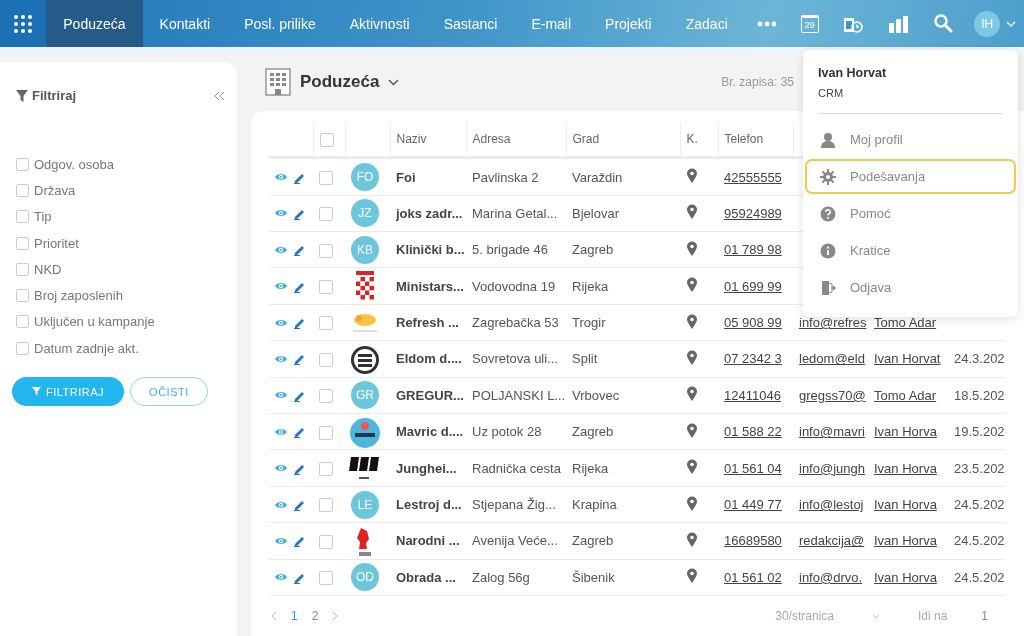 Image resolution: width=1024 pixels, height=636 pixels. What do you see at coordinates (831, 504) in the screenshot?
I see `email-link: info@lestoj` at bounding box center [831, 504].